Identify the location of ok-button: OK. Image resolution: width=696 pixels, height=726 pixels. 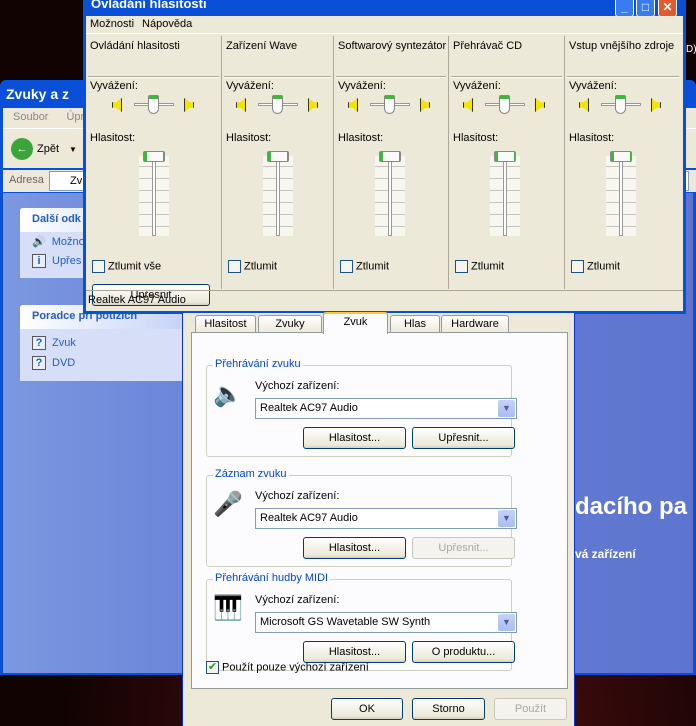
(367, 709).